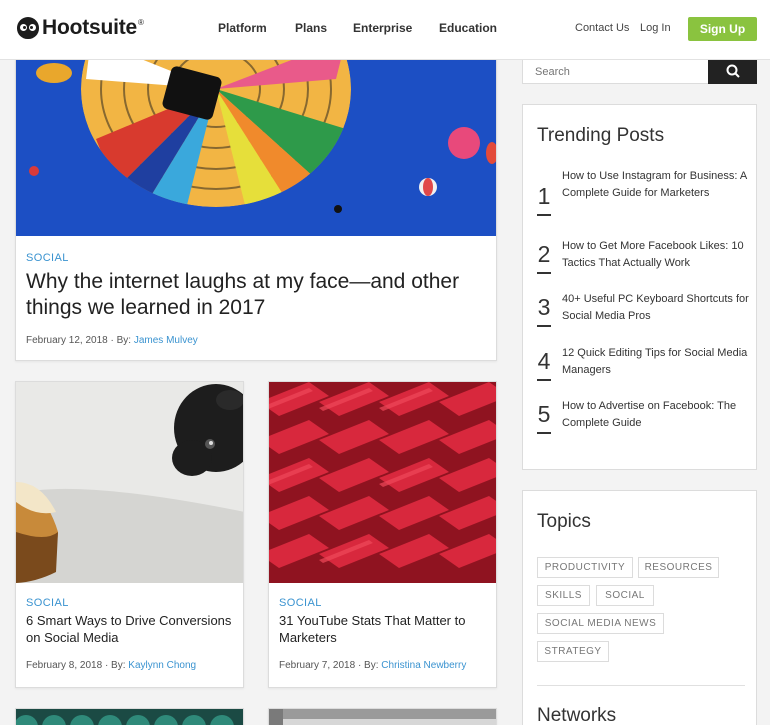 The width and height of the screenshot is (770, 725). What do you see at coordinates (544, 199) in the screenshot?
I see `trending-number-1: 1` at bounding box center [544, 199].